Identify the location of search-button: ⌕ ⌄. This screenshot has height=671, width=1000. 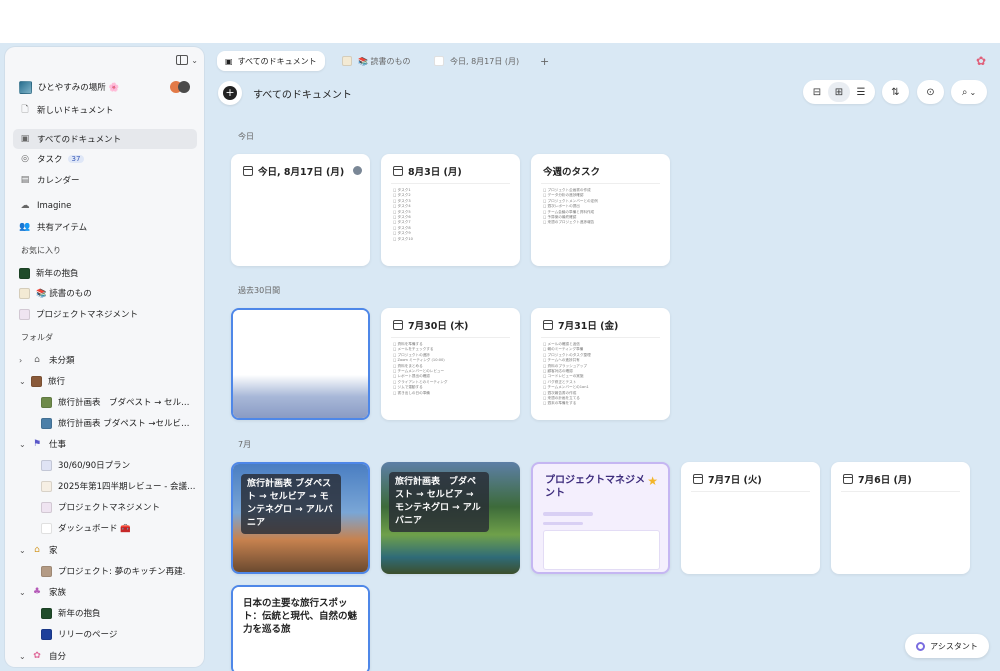
(969, 92).